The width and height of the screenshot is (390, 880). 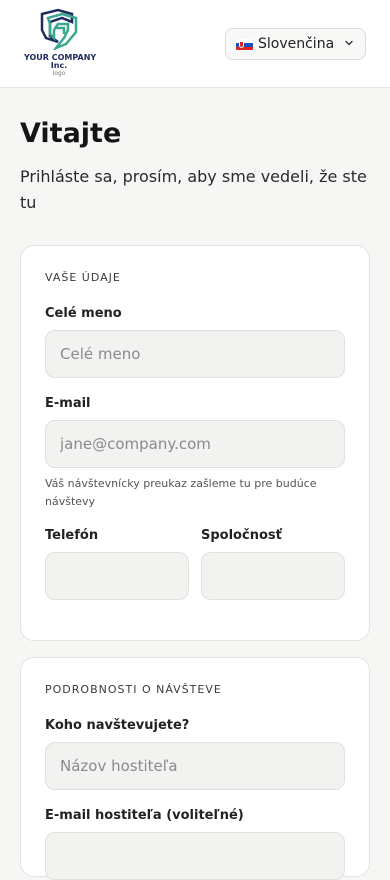 I want to click on section-heading-visit: PODROBNOSTI O NÁVŠTEVE, so click(x=133, y=689).